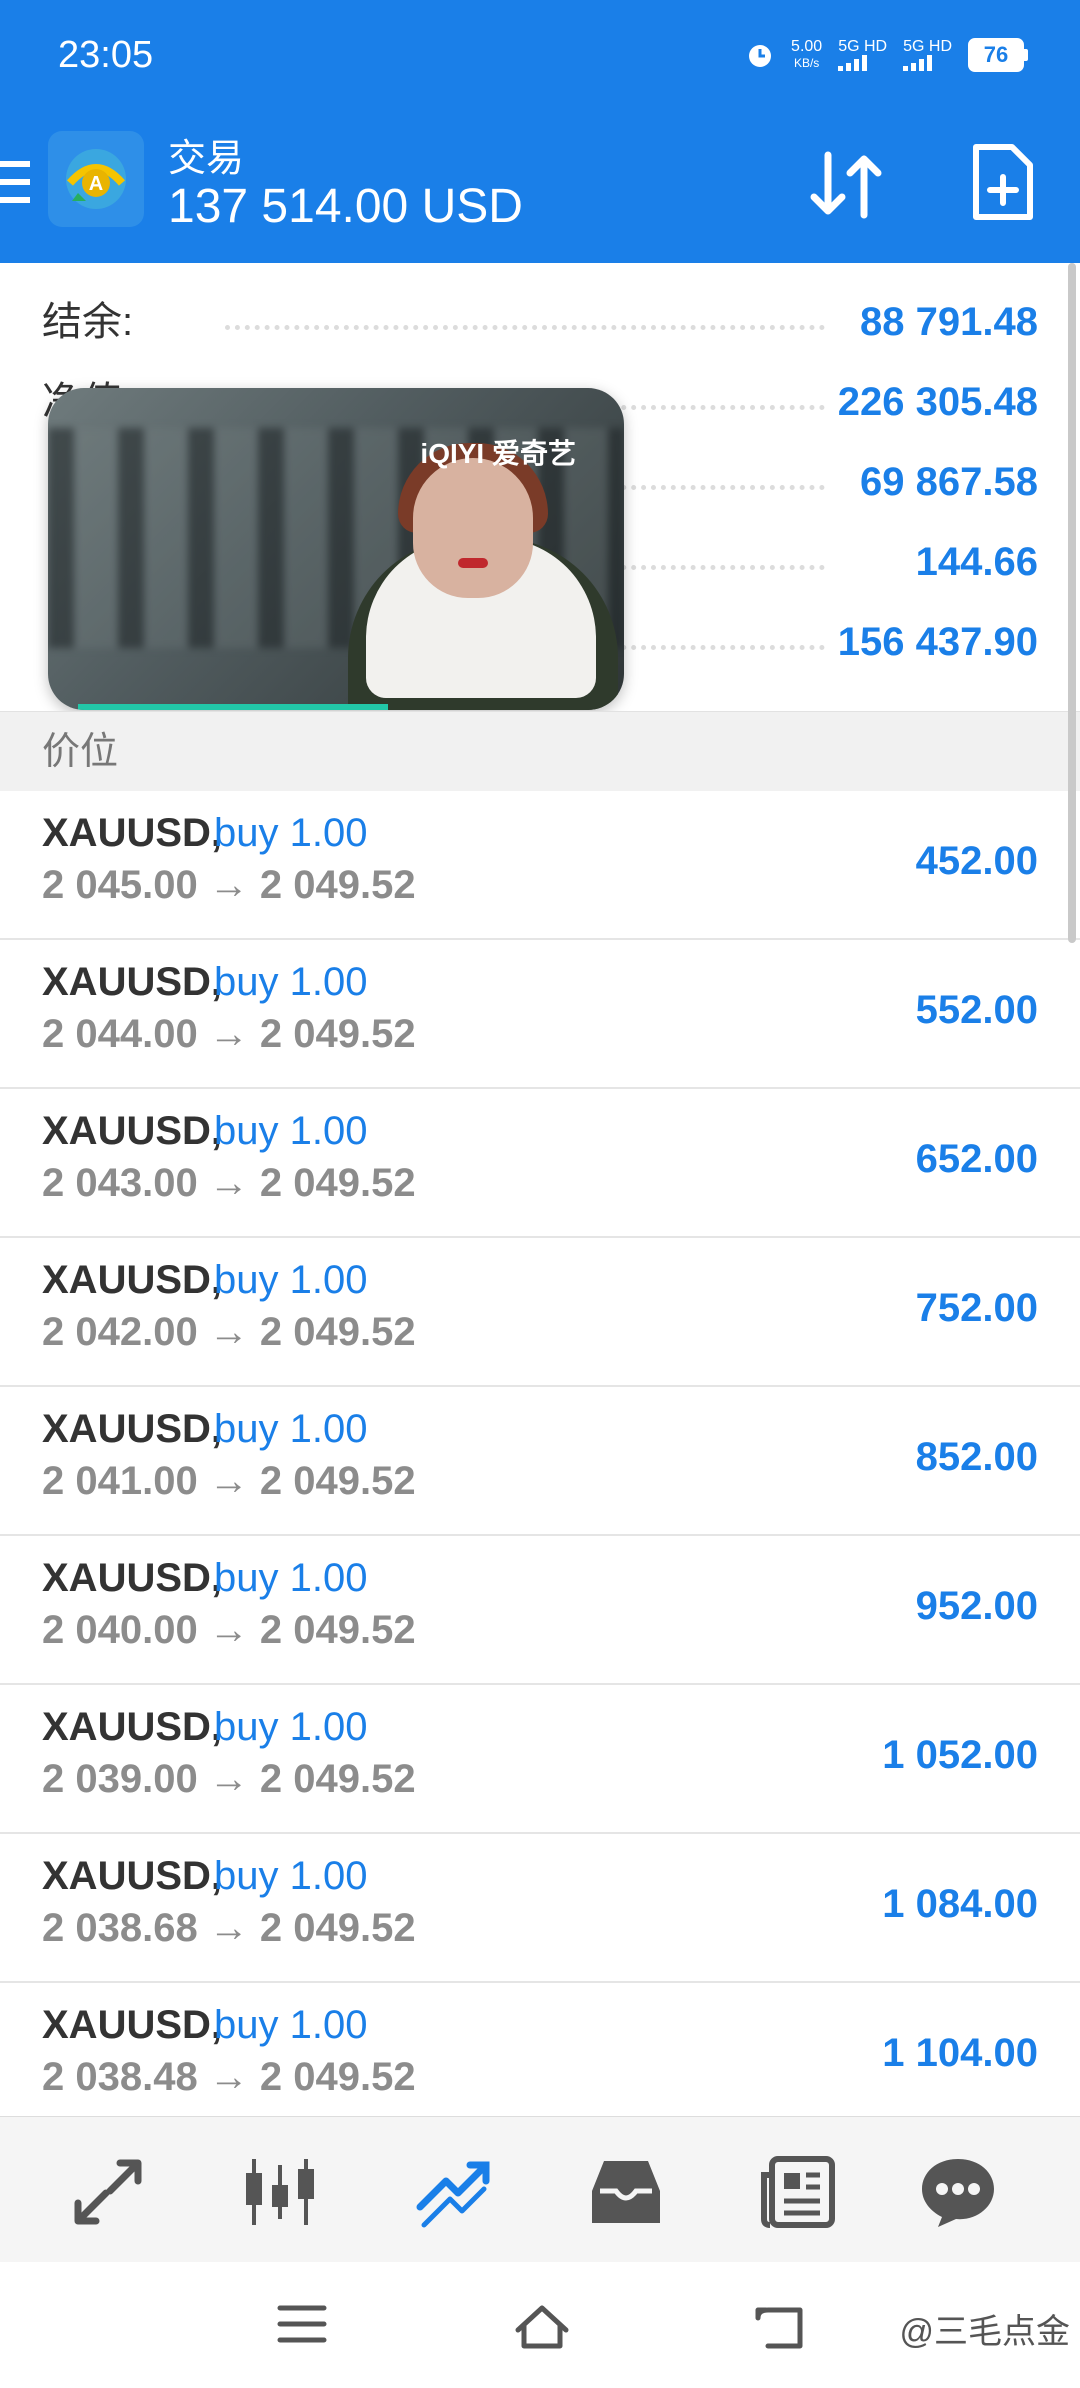  I want to click on recent-apps-icon, so click(302, 2324).